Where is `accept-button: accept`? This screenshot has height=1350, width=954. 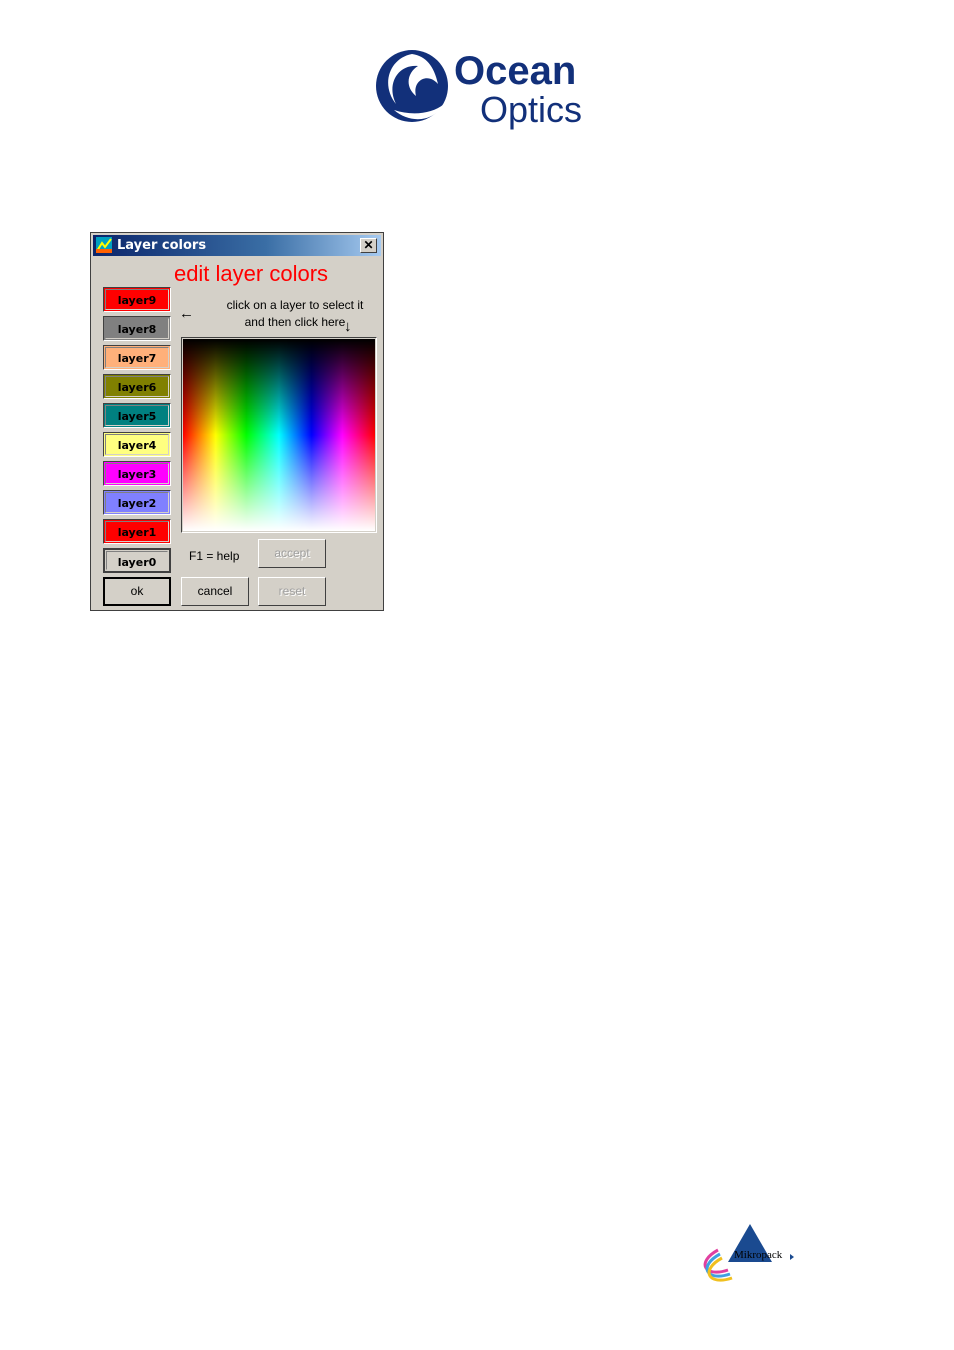 accept-button: accept is located at coordinates (292, 553).